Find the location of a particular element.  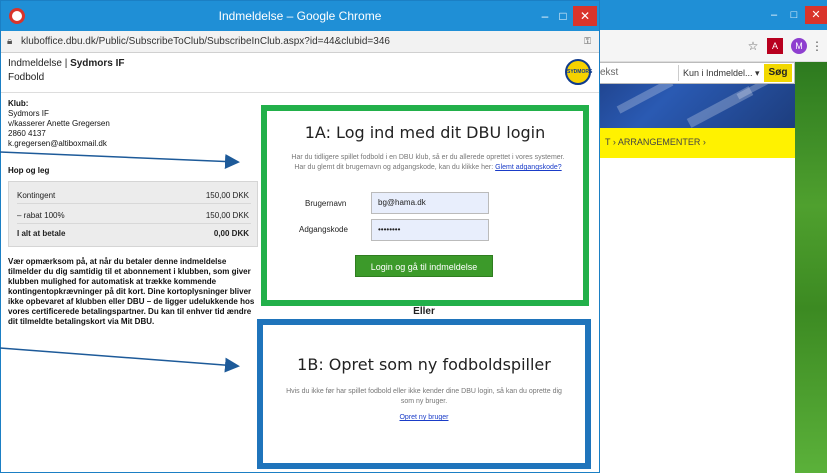

annotation-arrows is located at coordinates (120, 262).